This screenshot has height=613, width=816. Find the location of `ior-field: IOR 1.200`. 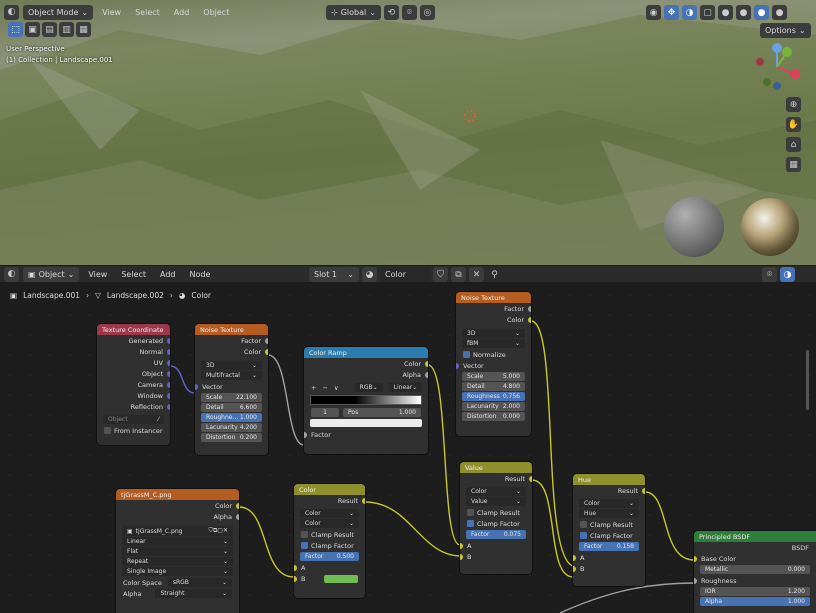

ior-field: IOR 1.200 is located at coordinates (755, 591).